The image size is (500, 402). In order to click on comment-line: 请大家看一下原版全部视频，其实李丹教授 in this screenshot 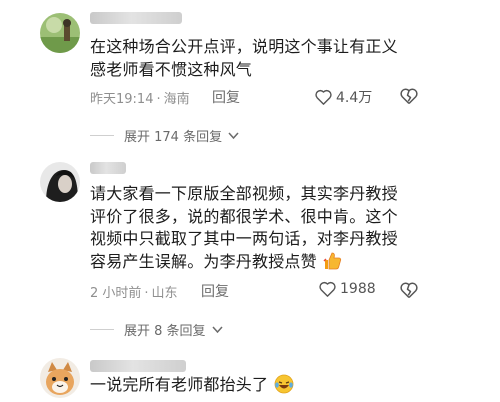, I will do `click(244, 193)`.